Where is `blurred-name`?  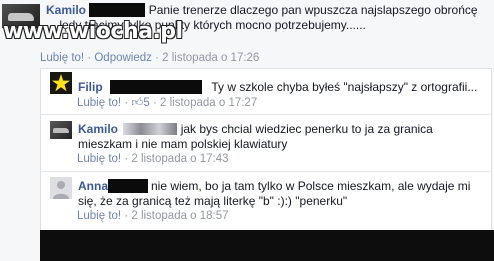
blurred-name is located at coordinates (150, 129).